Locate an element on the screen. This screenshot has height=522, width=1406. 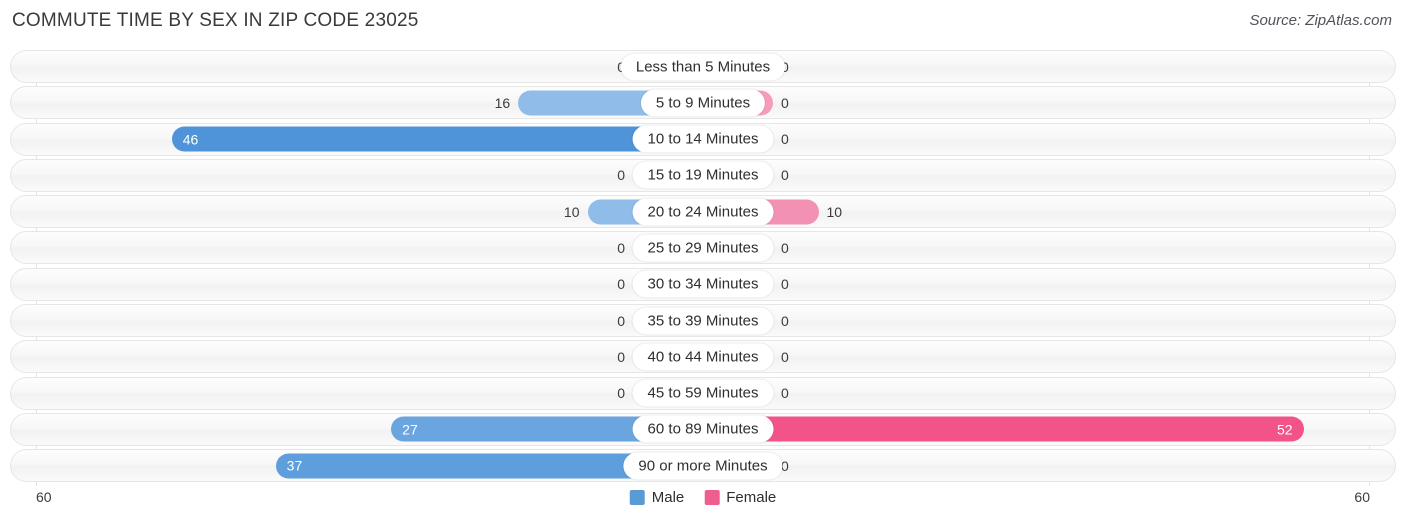
row-bars: 27 52 60 to 89 Minutes is located at coordinates (703, 429).